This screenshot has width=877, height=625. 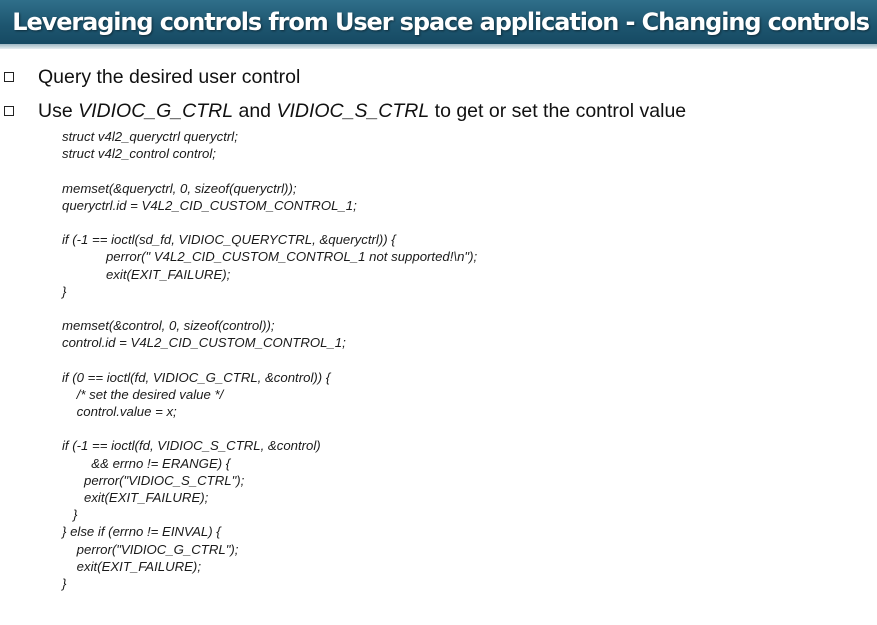 I want to click on bullet-text-part: Use, so click(x=58, y=110).